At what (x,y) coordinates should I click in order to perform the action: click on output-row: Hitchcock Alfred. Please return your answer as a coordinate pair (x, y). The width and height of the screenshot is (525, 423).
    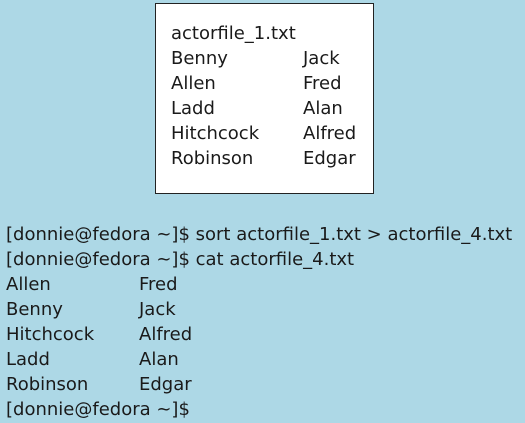
    Looking at the image, I should click on (259, 334).